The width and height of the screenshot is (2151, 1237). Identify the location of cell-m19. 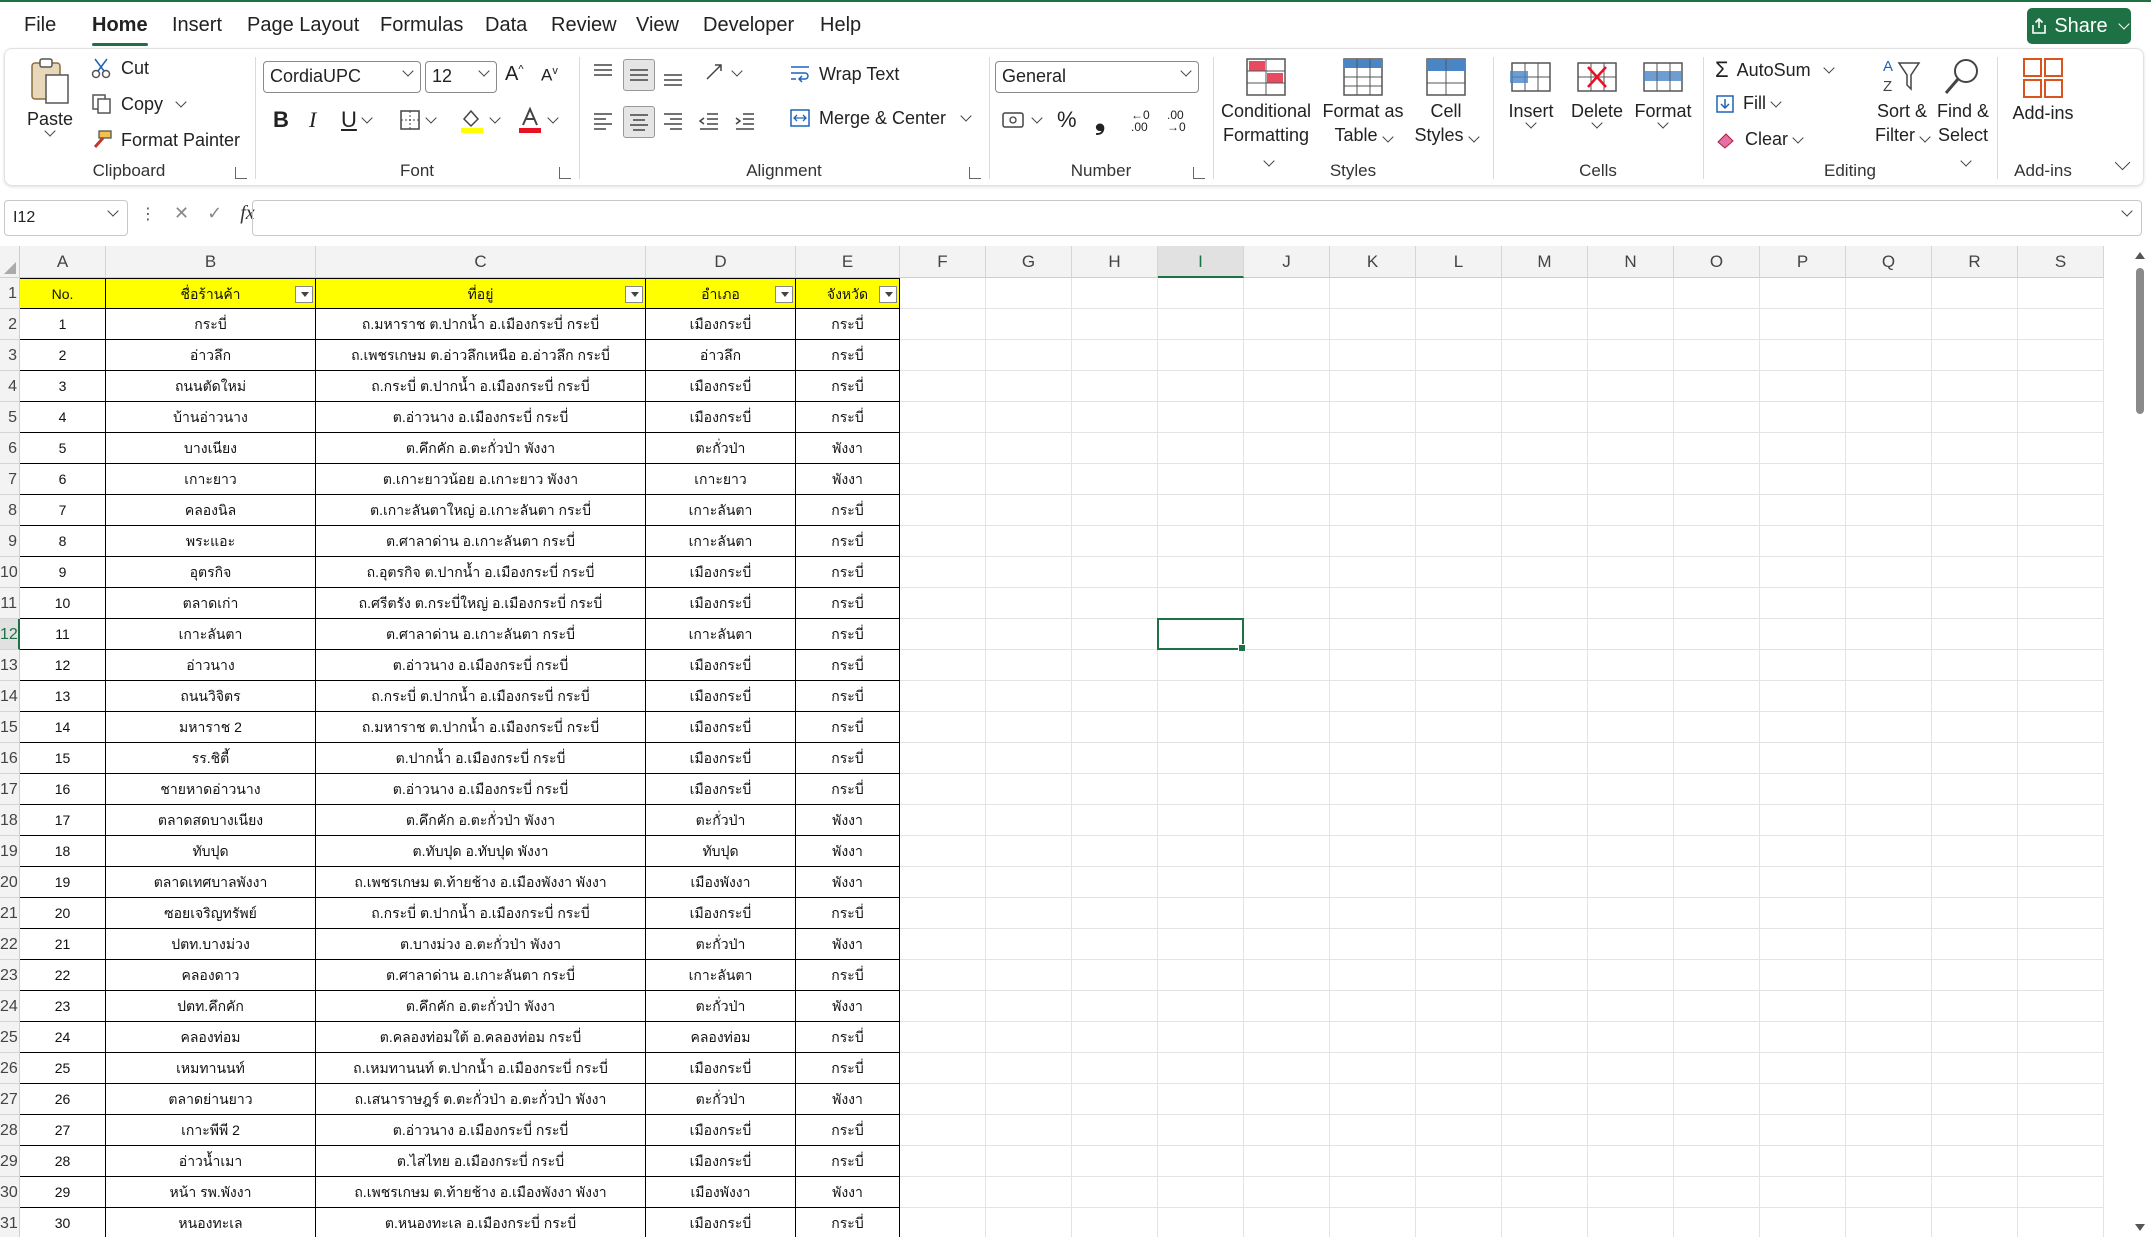
(1545, 851).